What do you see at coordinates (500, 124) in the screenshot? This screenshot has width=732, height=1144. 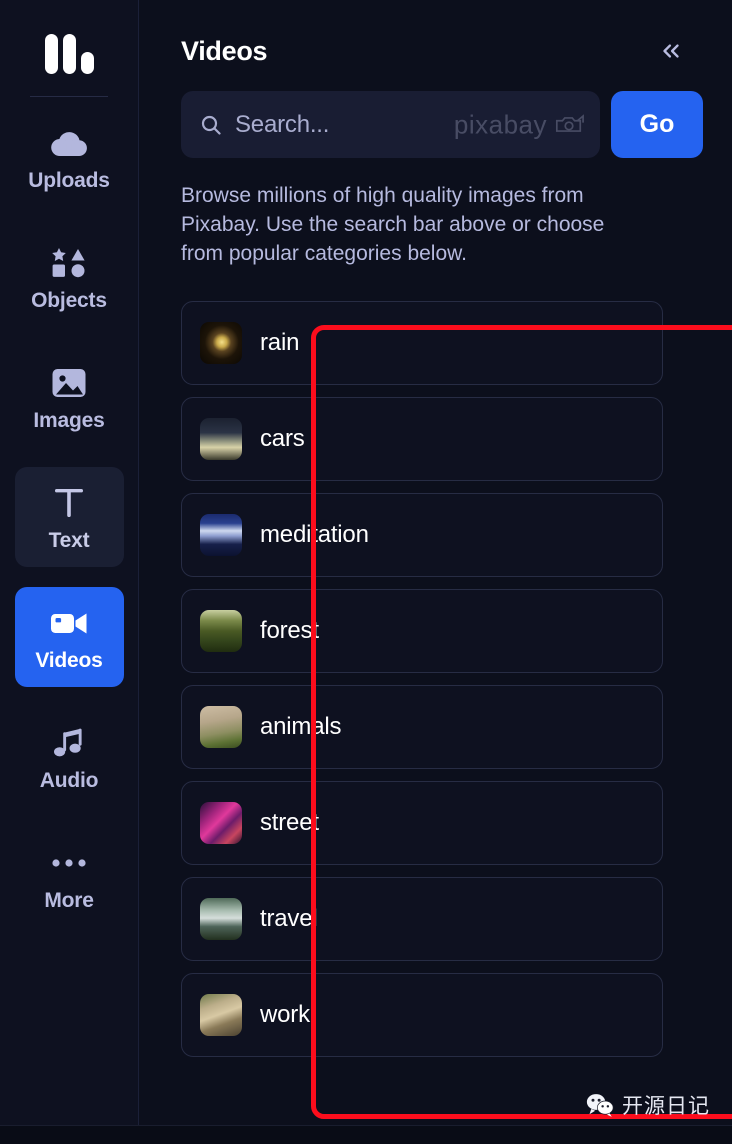 I see `pixabay-wordmark: pixabay` at bounding box center [500, 124].